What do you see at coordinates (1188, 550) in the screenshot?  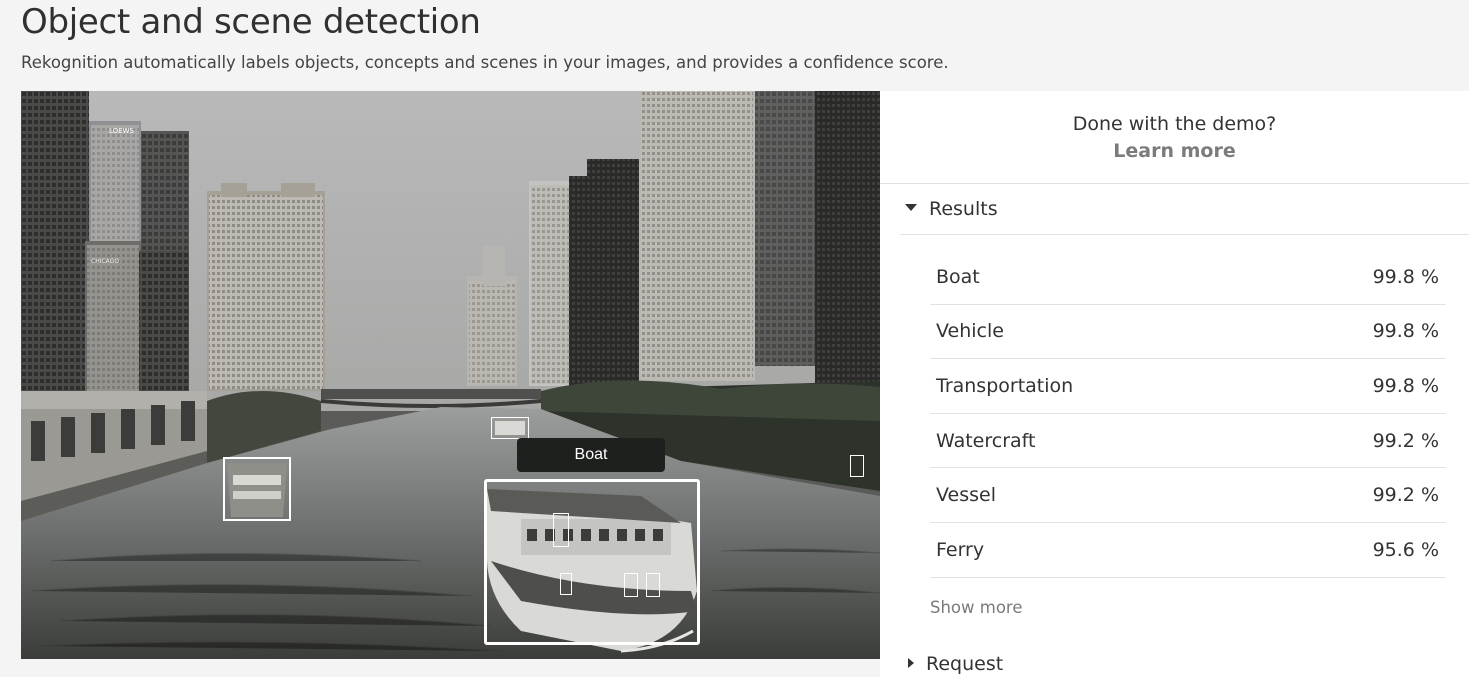 I see `result-row: Ferry 95.6 %` at bounding box center [1188, 550].